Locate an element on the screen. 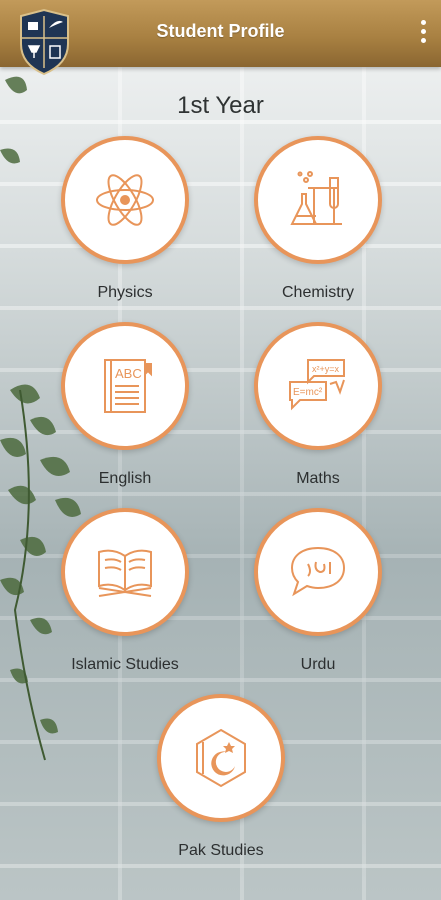  urdu-speech-bubble-icon is located at coordinates (318, 571).